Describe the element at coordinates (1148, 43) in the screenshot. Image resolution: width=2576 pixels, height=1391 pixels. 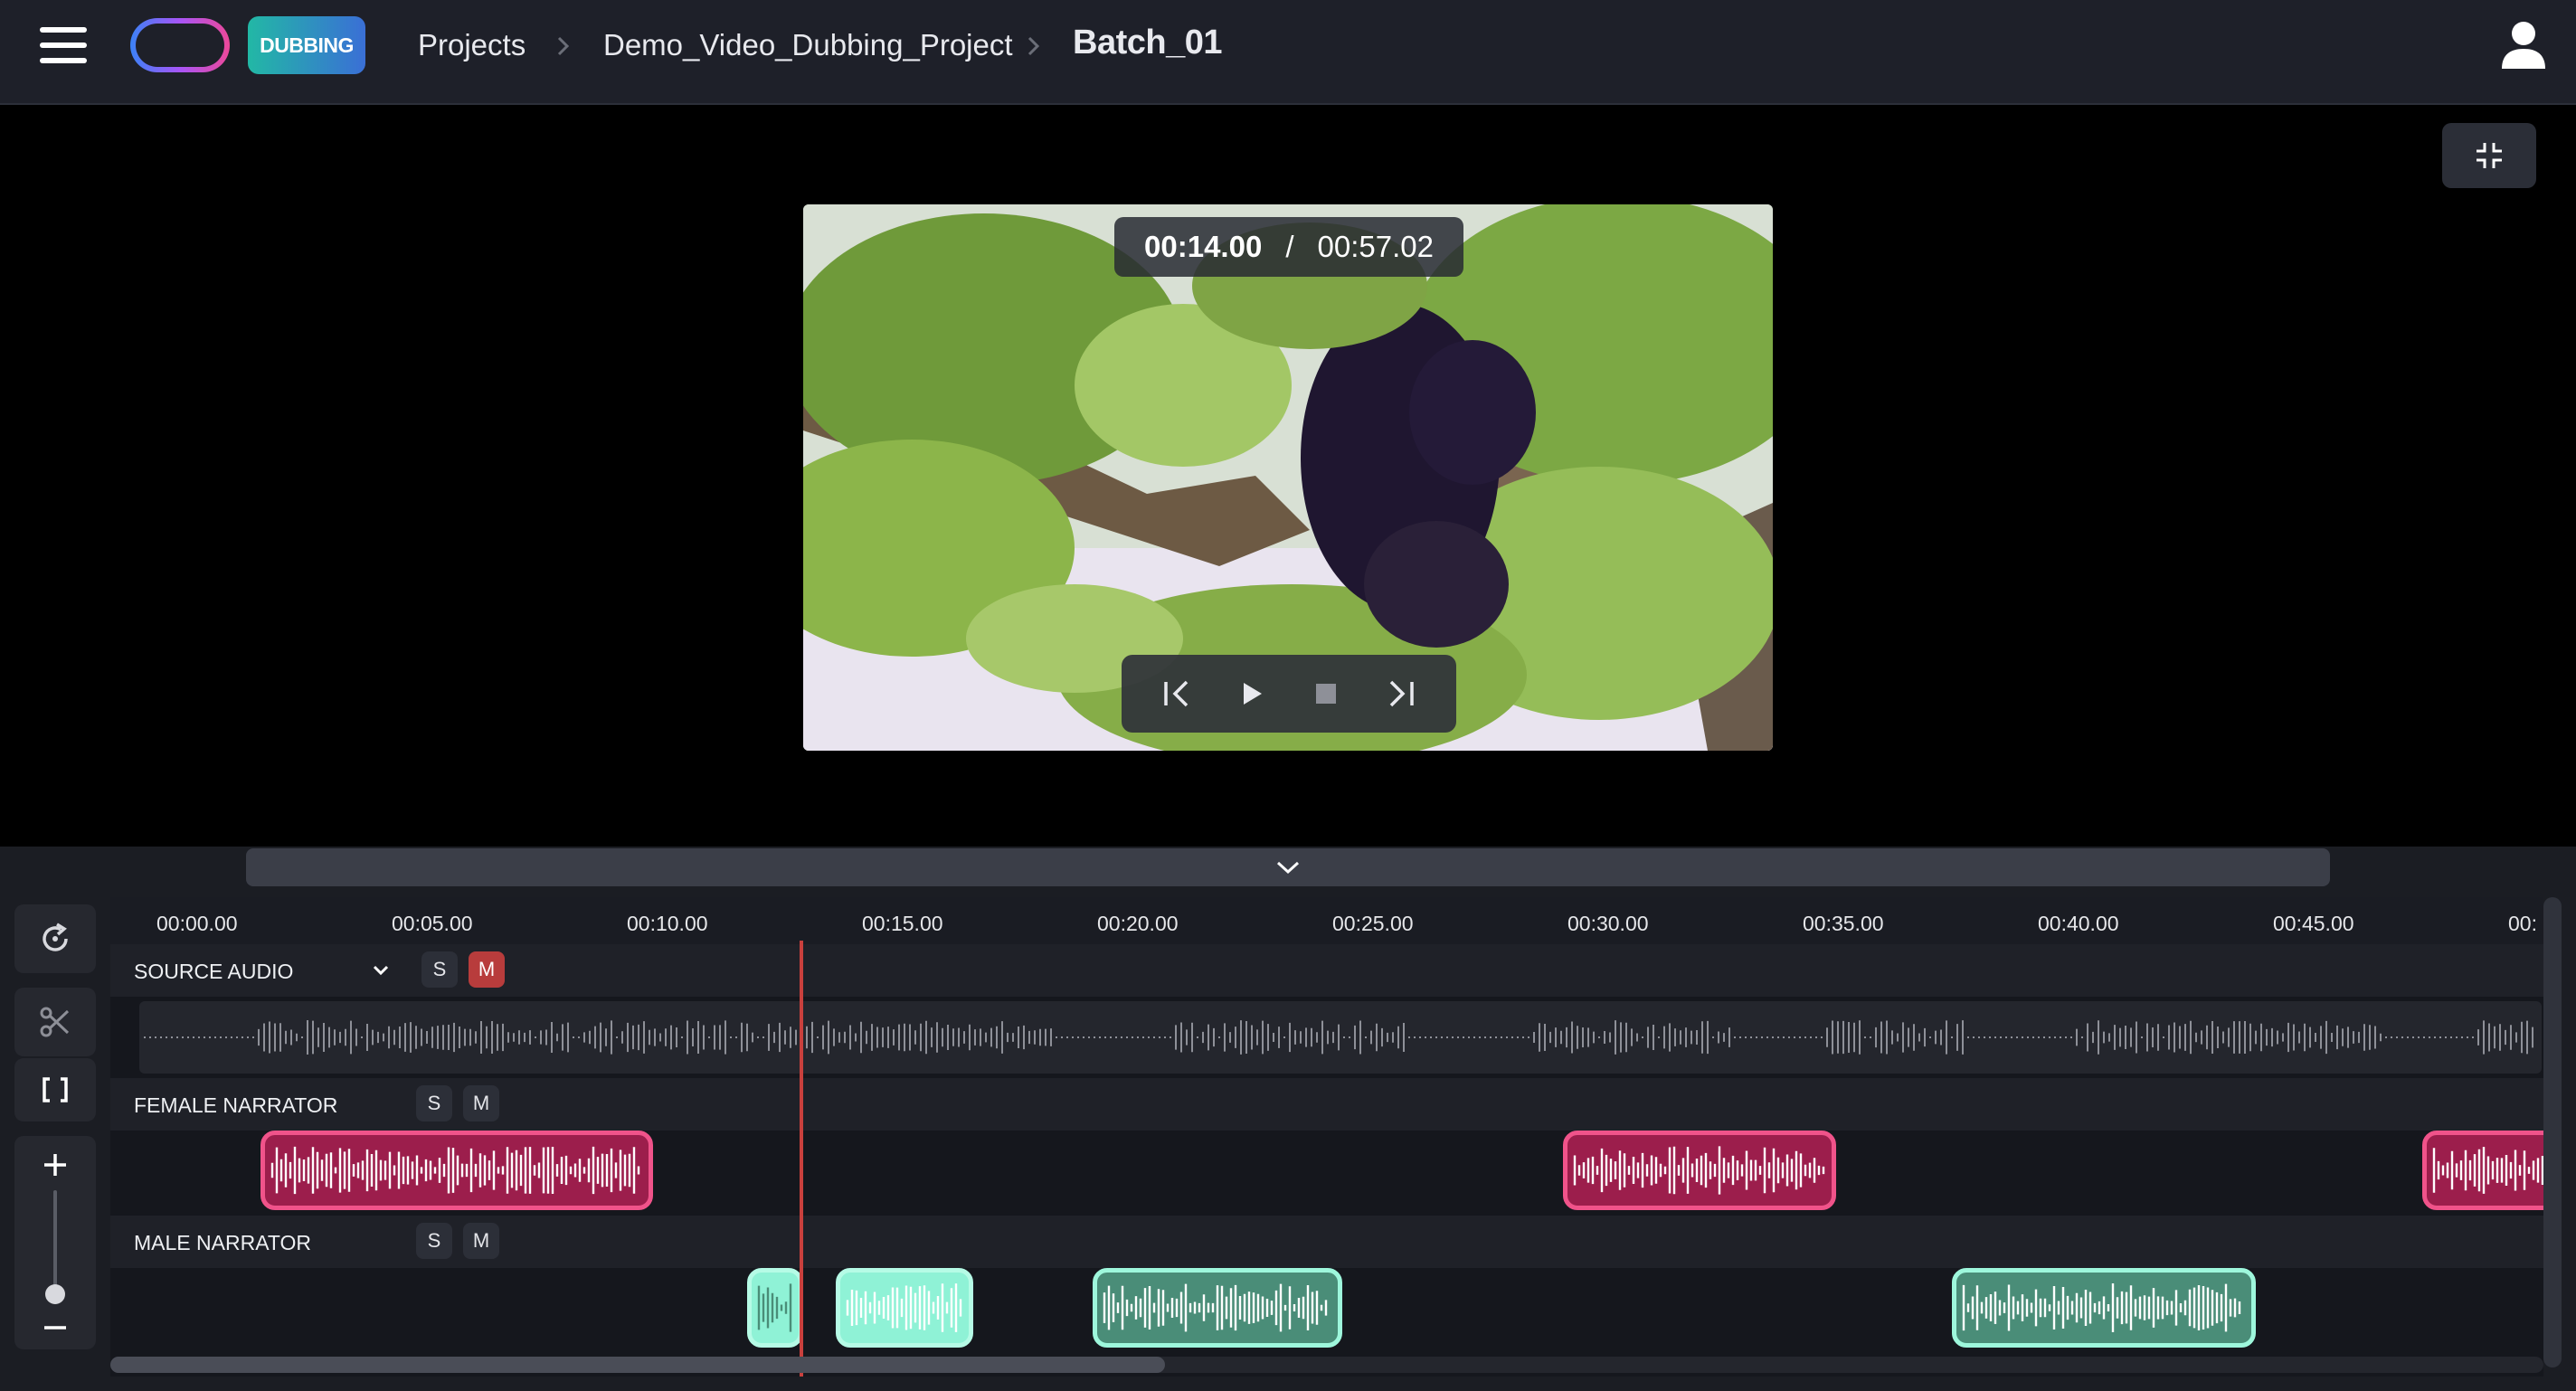
I see `breadcrumb-current: Batch_01` at that location.